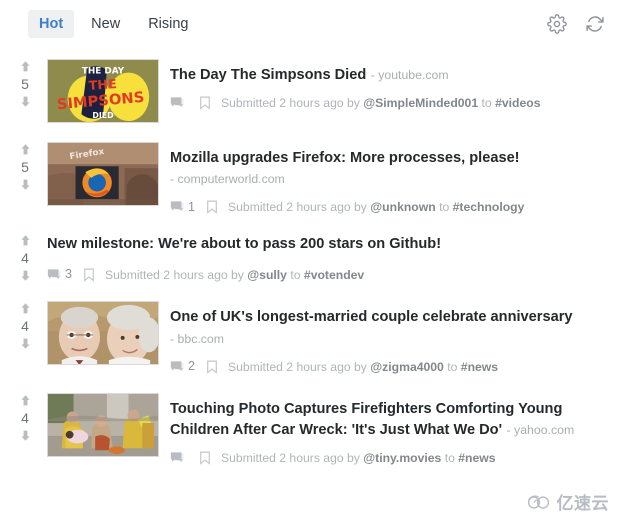  What do you see at coordinates (540, 429) in the screenshot?
I see `post-domain: - yahoo.com` at bounding box center [540, 429].